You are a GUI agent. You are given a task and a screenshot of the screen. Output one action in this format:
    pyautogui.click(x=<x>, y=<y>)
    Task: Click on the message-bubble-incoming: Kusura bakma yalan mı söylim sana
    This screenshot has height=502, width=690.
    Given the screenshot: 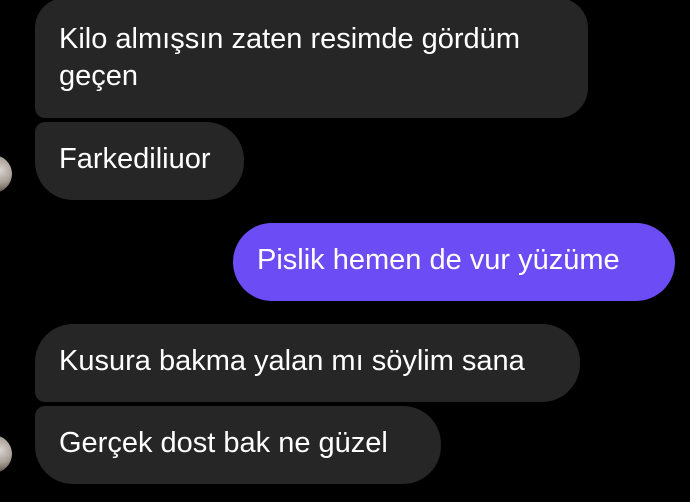 What is the action you would take?
    pyautogui.click(x=307, y=363)
    